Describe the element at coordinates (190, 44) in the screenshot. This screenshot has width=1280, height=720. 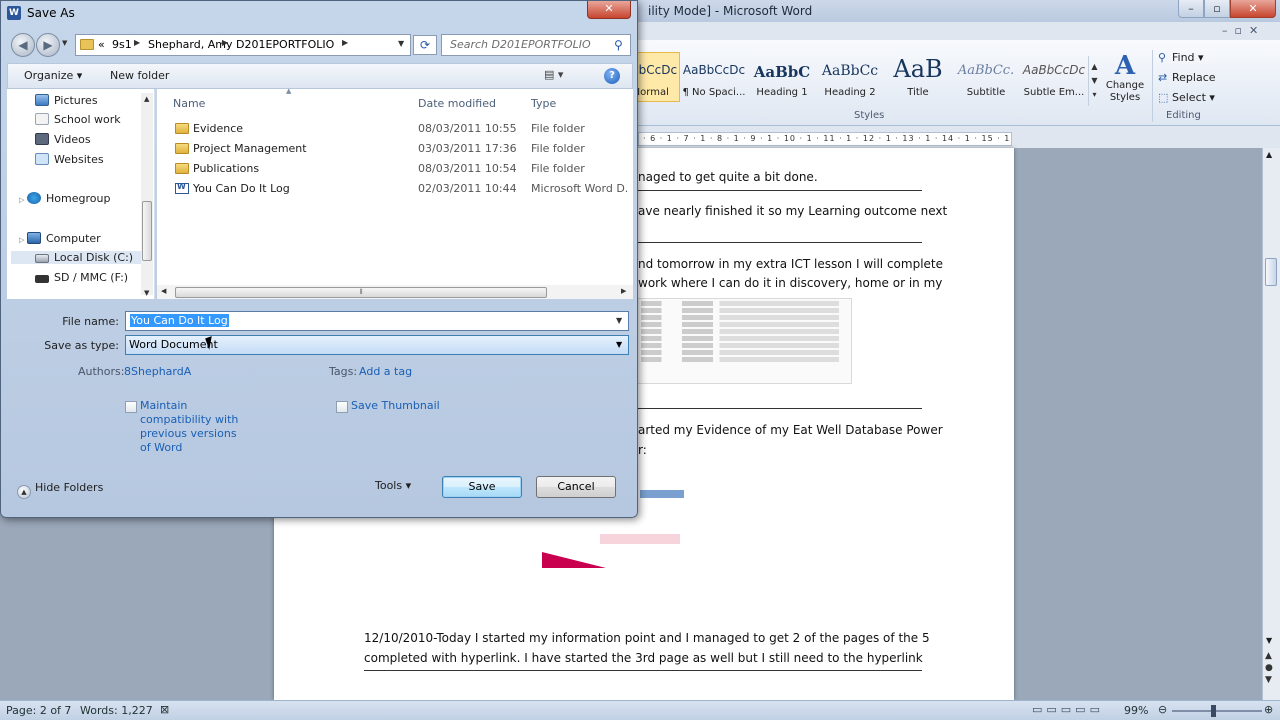
I see `breadcrumb-shephard-amy: Shephard, Amy` at that location.